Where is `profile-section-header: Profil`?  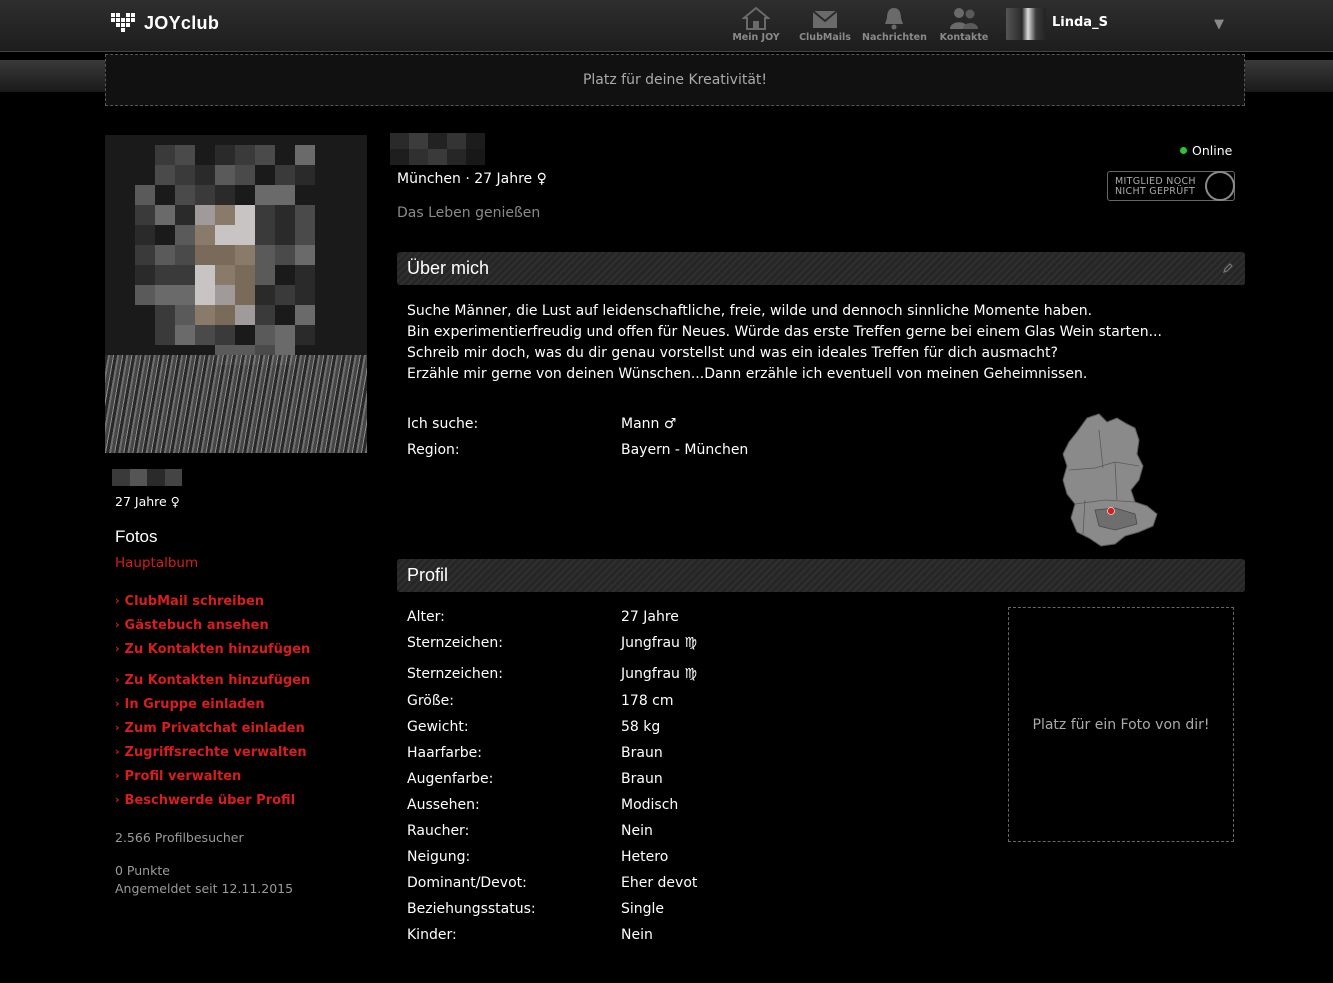
profile-section-header: Profil is located at coordinates (821, 575).